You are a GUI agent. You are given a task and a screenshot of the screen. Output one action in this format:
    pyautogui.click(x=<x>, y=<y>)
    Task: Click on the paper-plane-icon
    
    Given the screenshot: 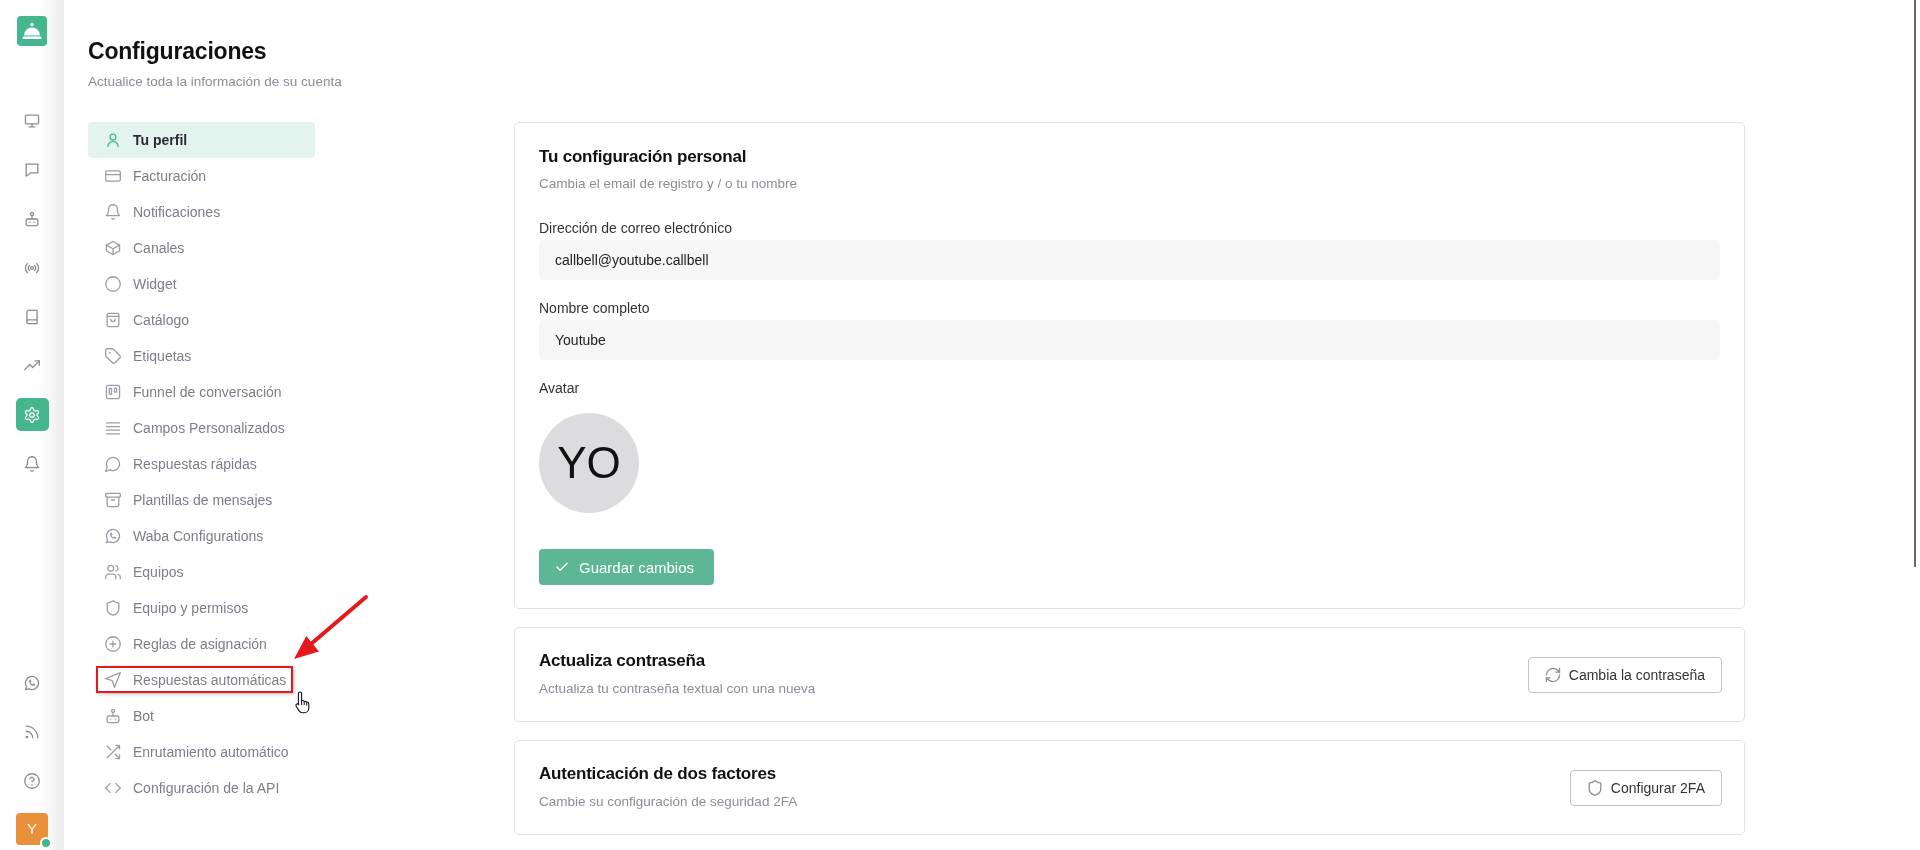 What is the action you would take?
    pyautogui.click(x=113, y=680)
    